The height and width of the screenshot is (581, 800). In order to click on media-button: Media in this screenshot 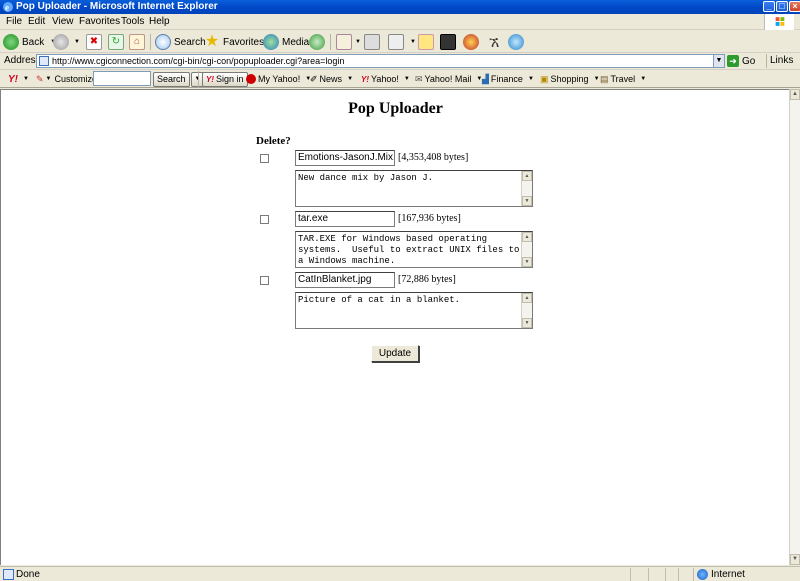, I will do `click(286, 42)`.